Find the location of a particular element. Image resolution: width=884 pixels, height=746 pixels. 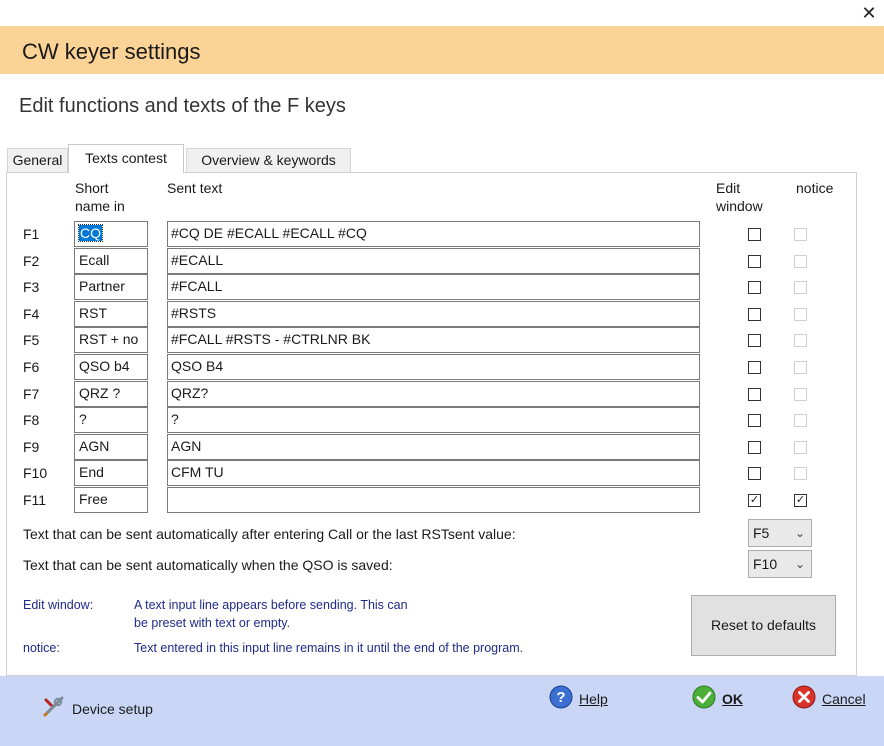

short-name-input: RST + no is located at coordinates (111, 340).